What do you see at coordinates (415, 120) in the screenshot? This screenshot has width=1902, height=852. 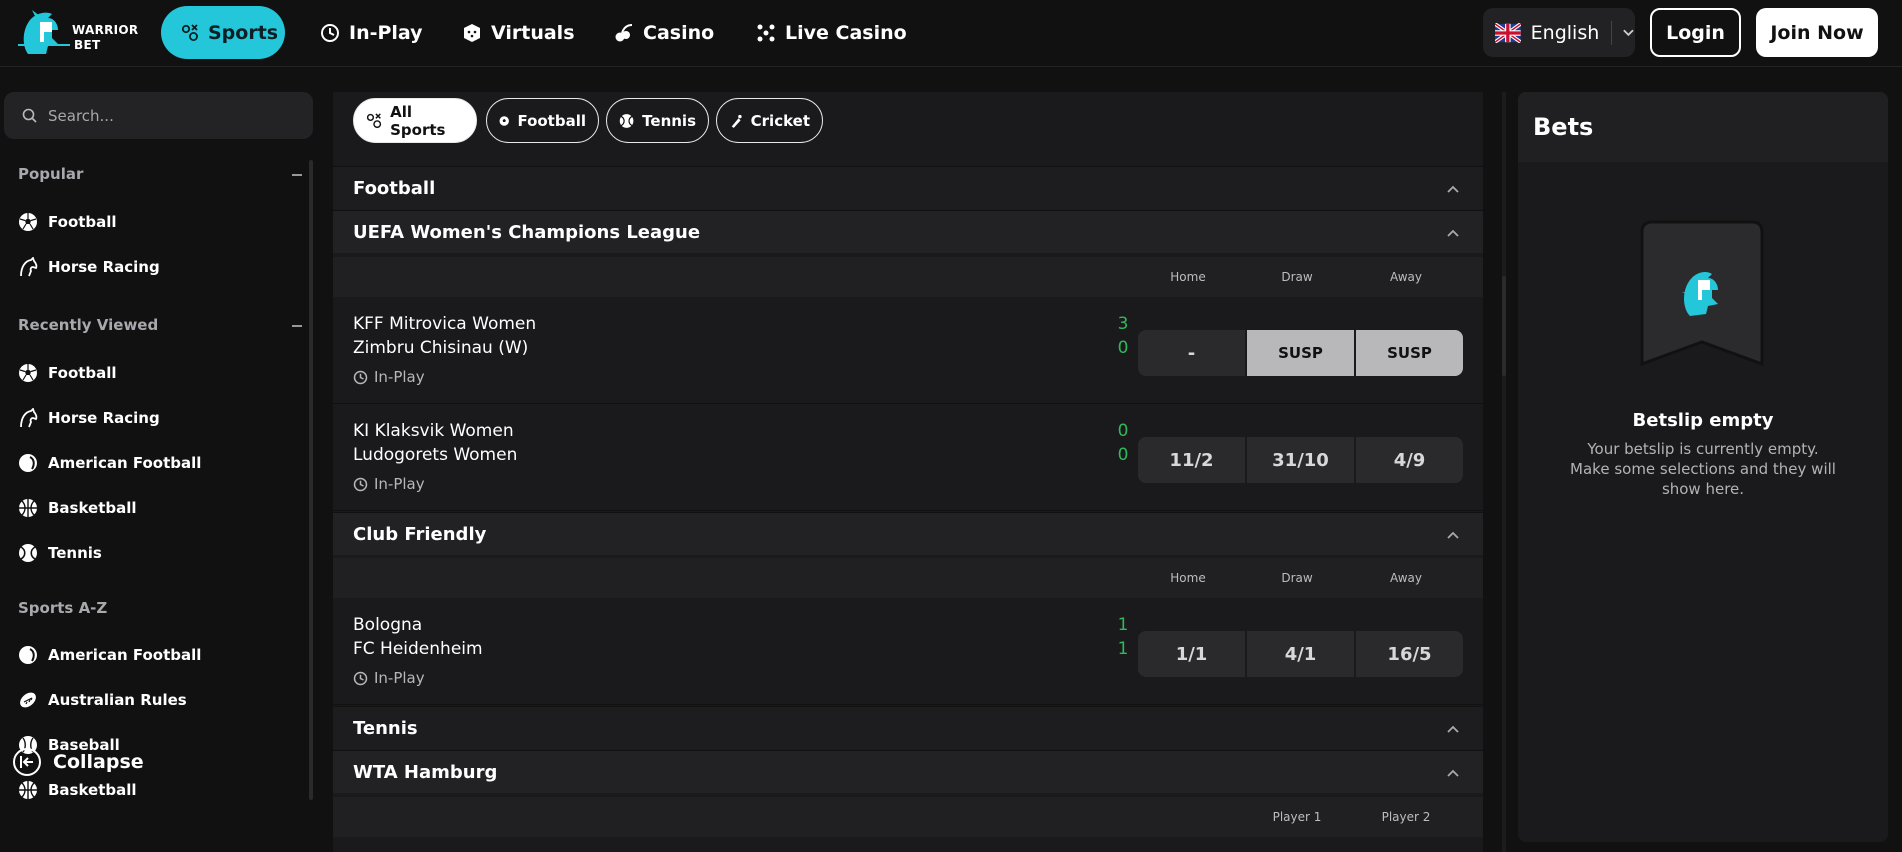 I see `filter-all-sports: All Sports` at bounding box center [415, 120].